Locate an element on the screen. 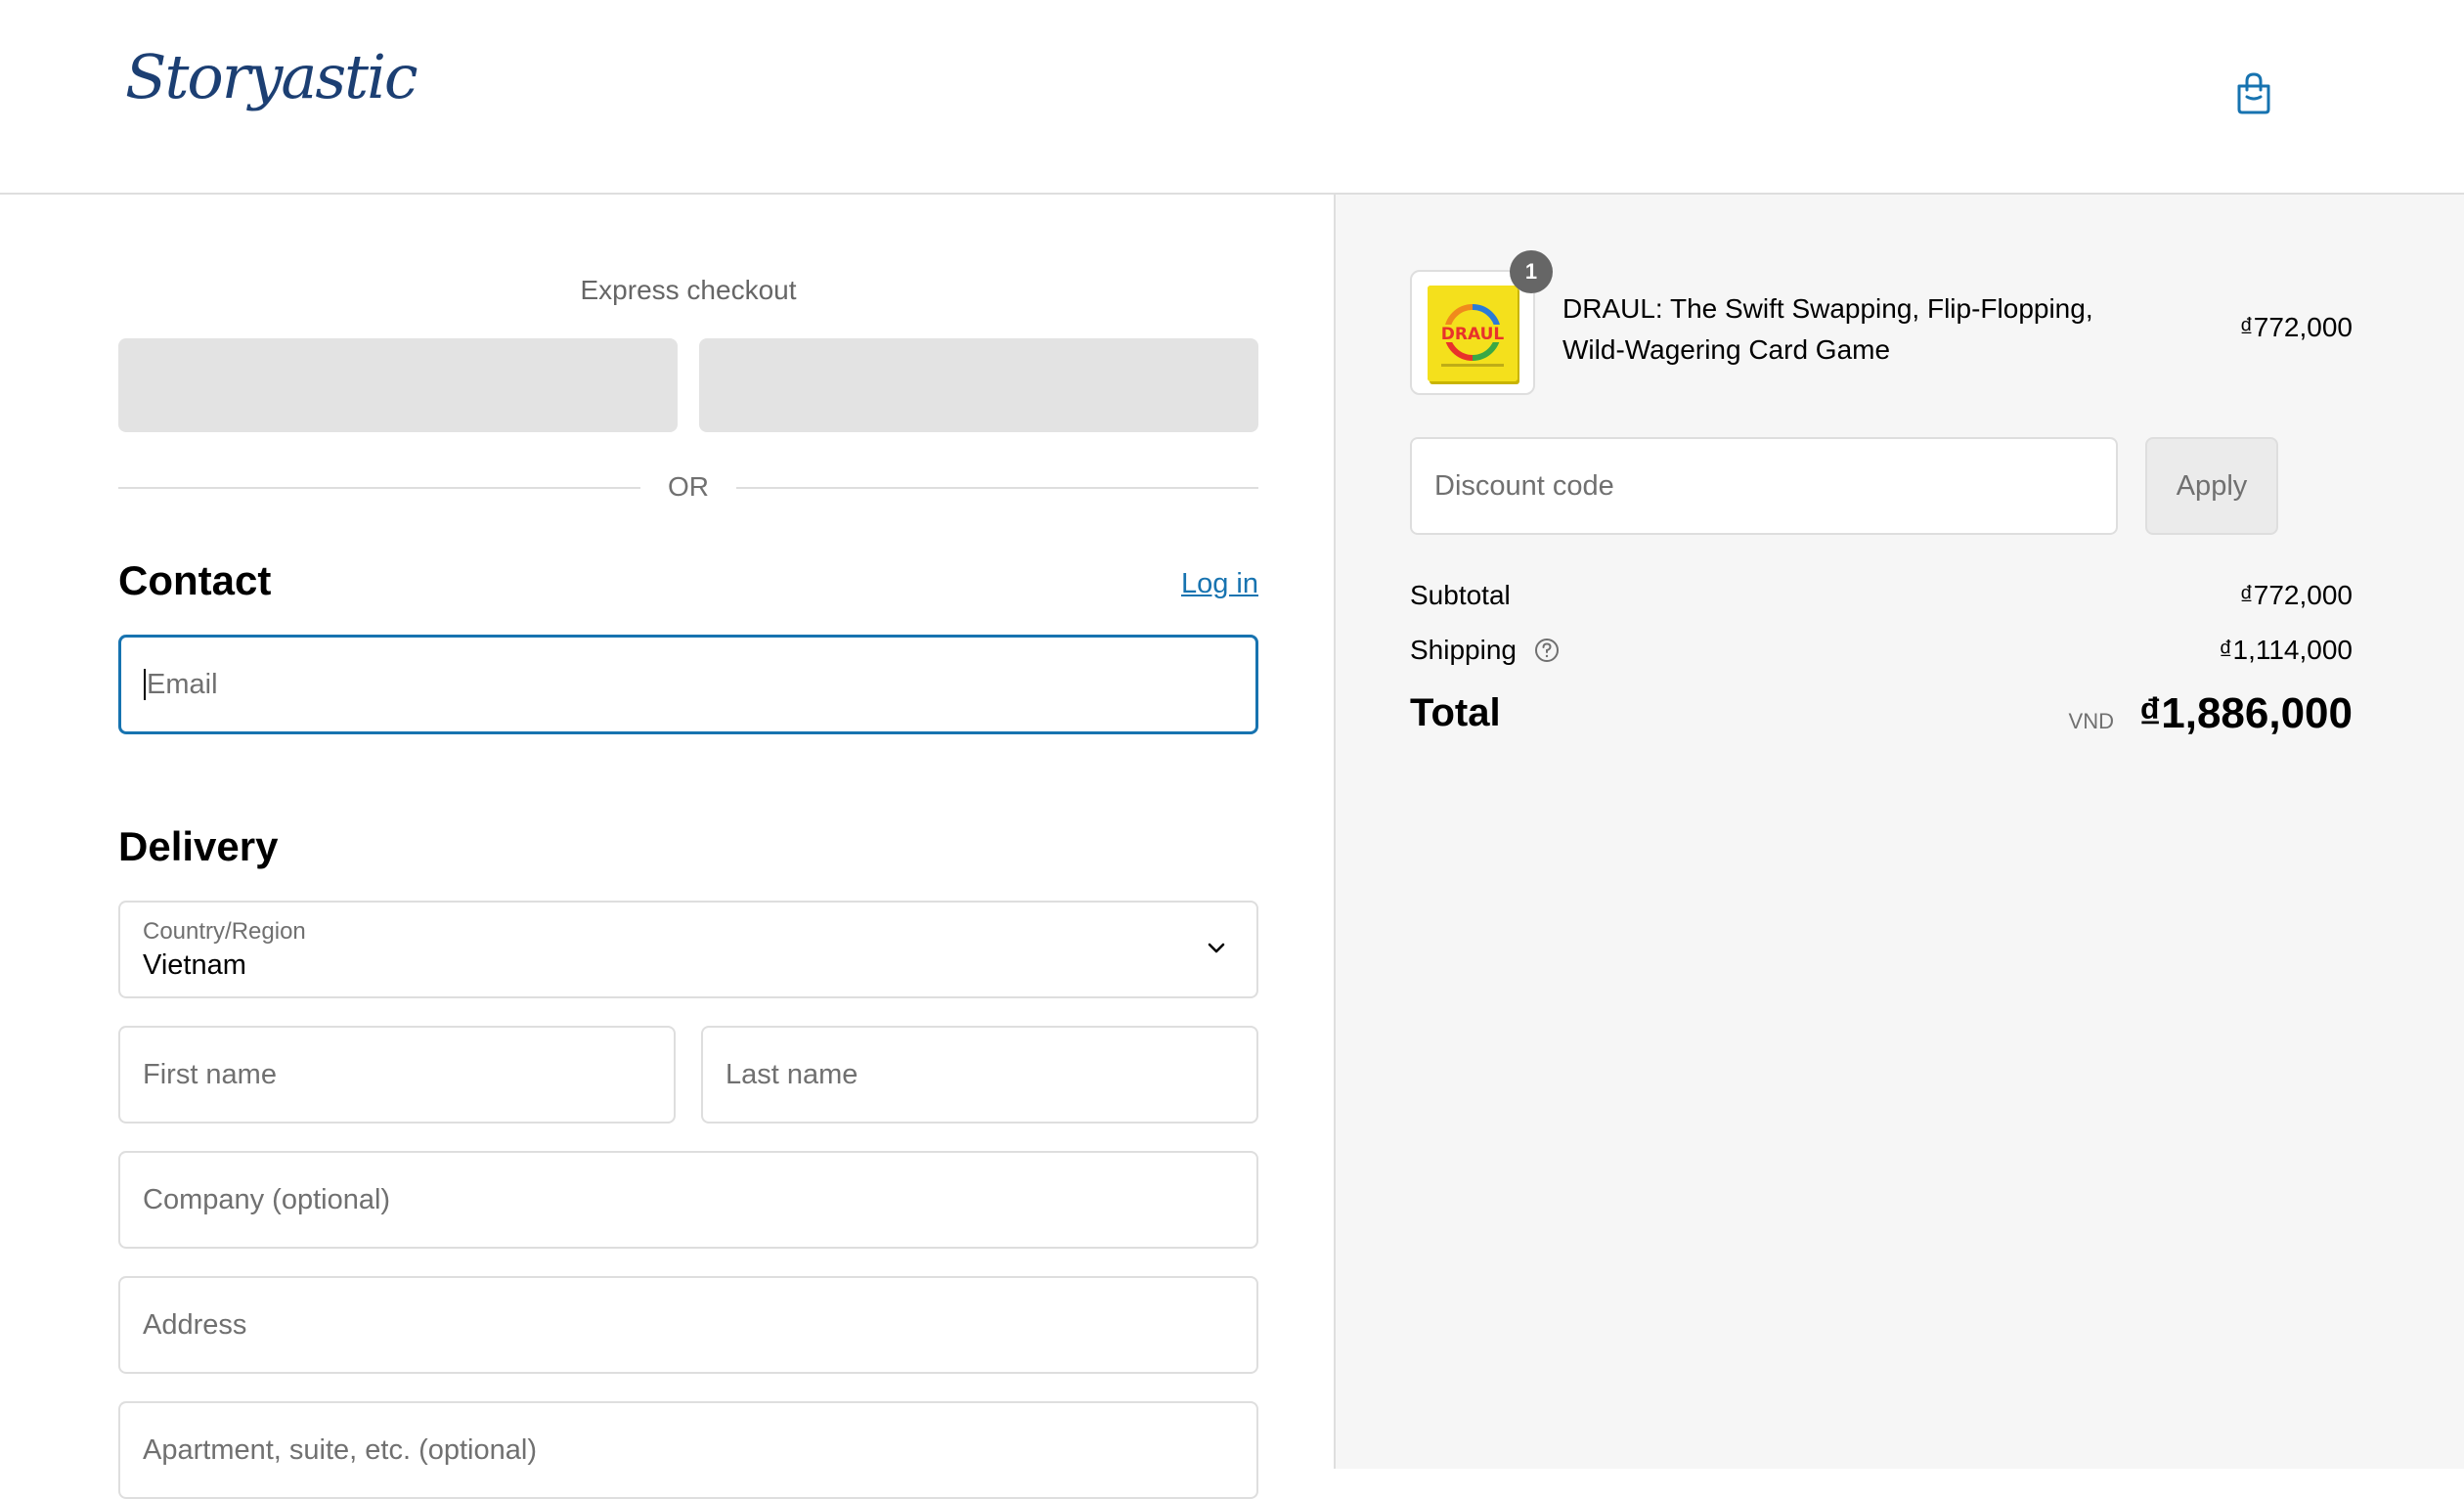  product-thumbnail: DRAUL 1 is located at coordinates (1481, 322).